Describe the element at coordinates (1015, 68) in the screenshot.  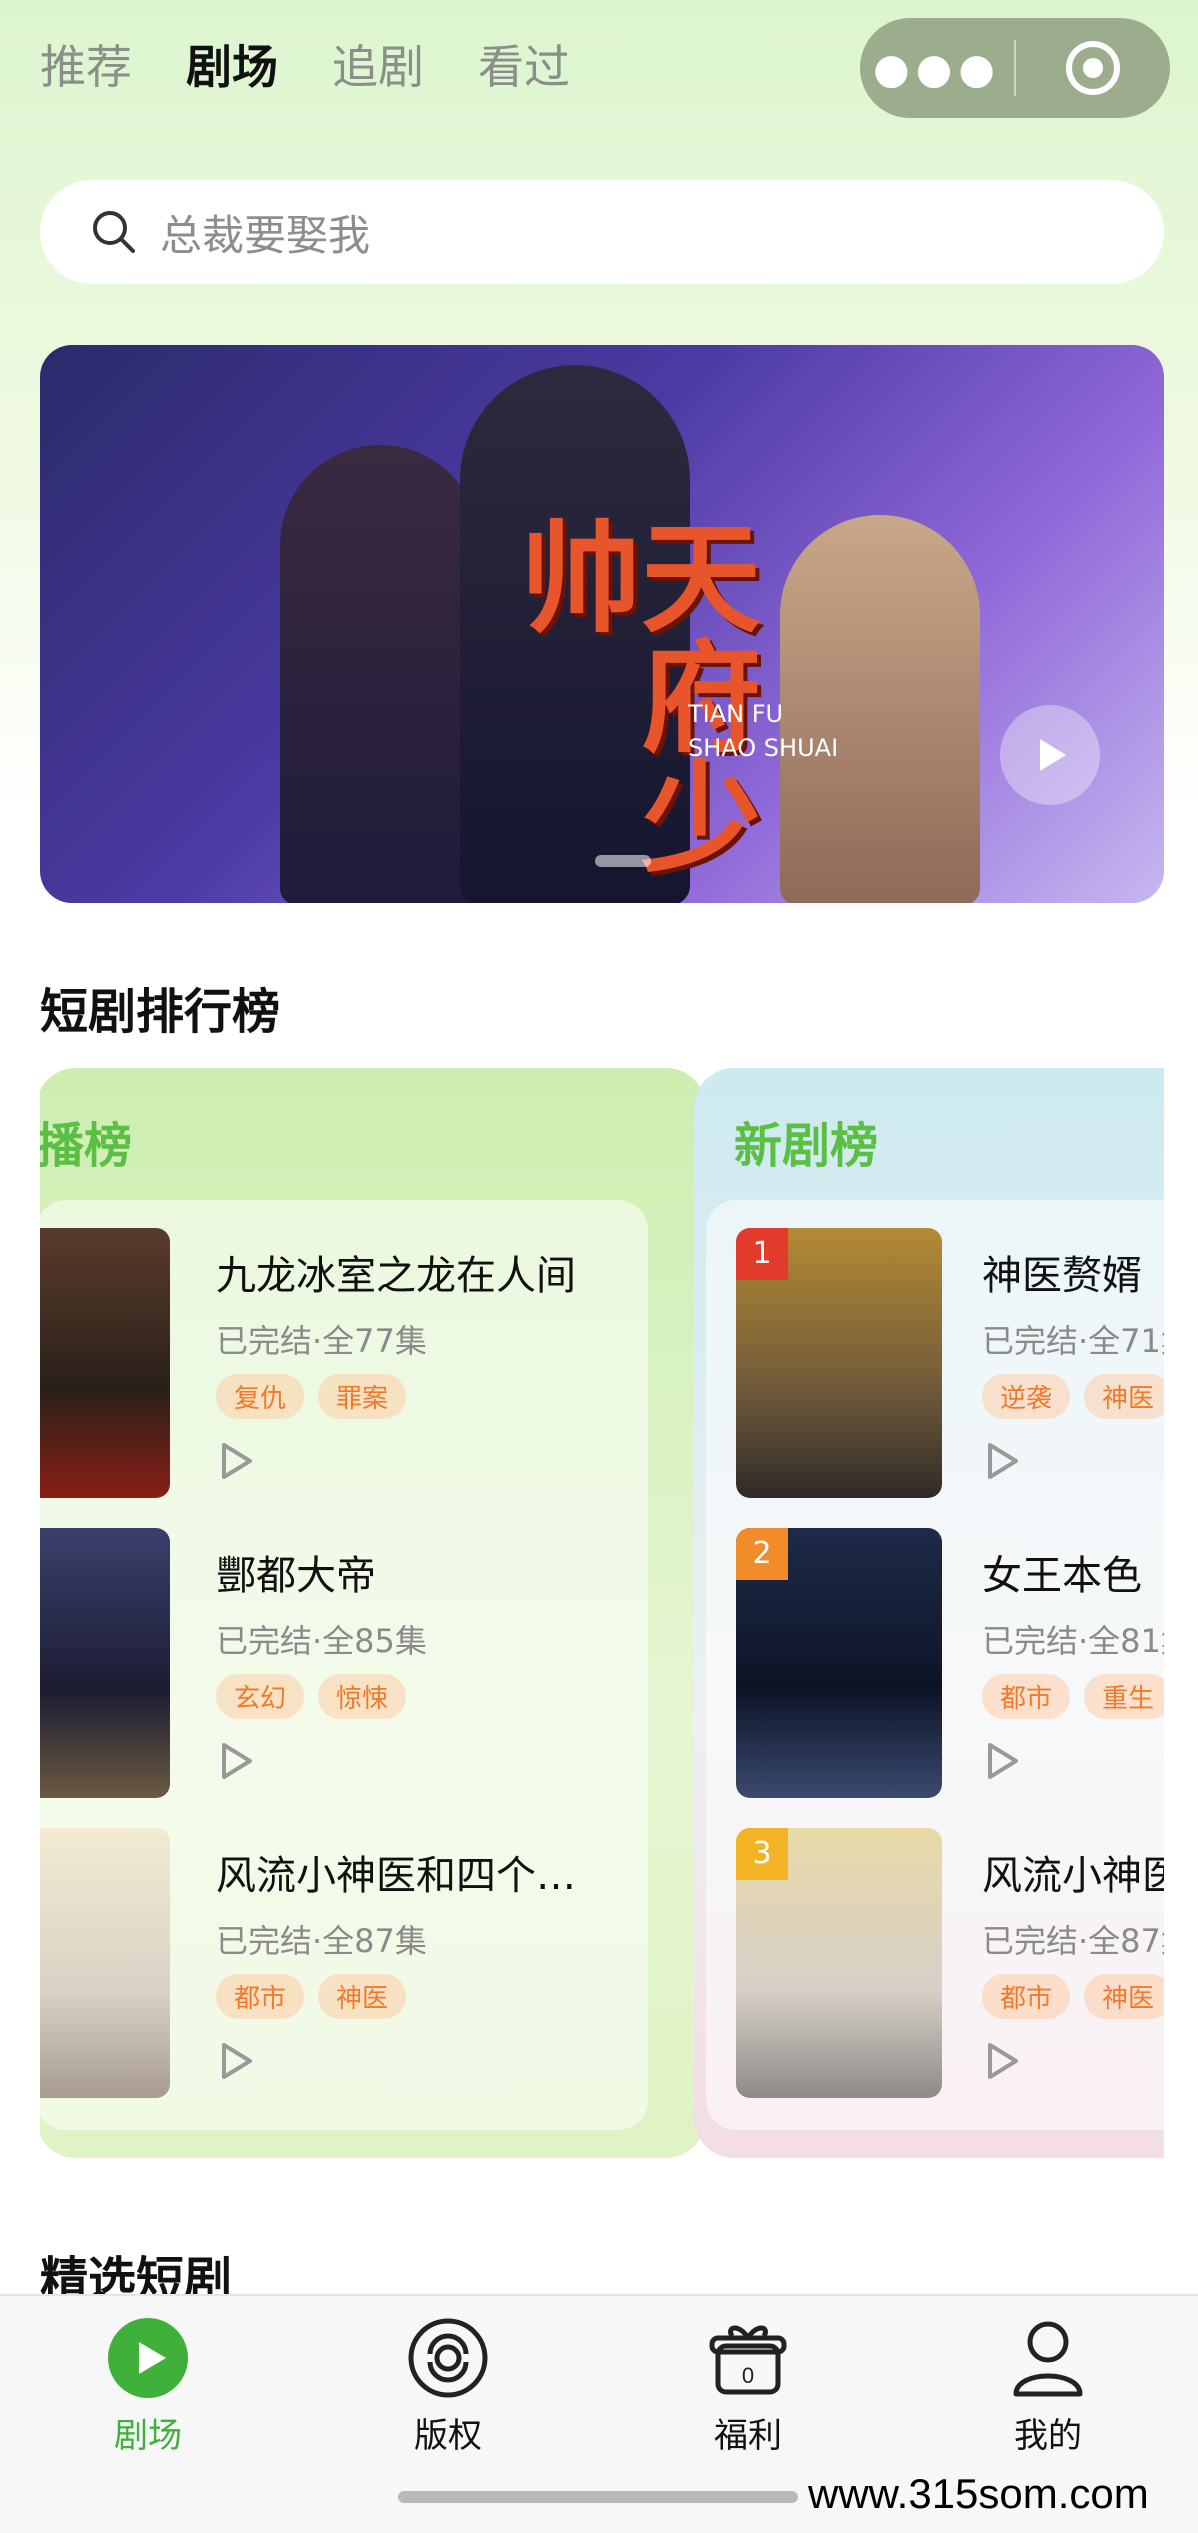
I see `miniprogram-capsule: ●●●` at that location.